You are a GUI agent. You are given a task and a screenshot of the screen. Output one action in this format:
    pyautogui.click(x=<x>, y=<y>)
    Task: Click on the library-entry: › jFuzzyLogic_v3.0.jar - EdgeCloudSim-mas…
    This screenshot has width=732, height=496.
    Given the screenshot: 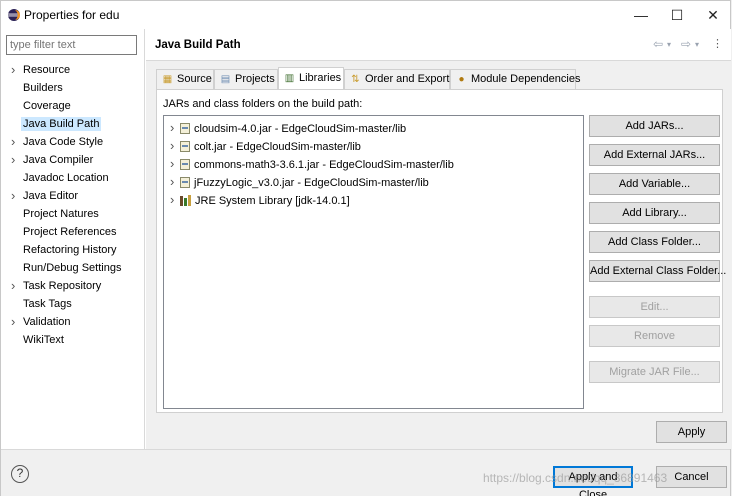 What is the action you would take?
    pyautogui.click(x=299, y=182)
    